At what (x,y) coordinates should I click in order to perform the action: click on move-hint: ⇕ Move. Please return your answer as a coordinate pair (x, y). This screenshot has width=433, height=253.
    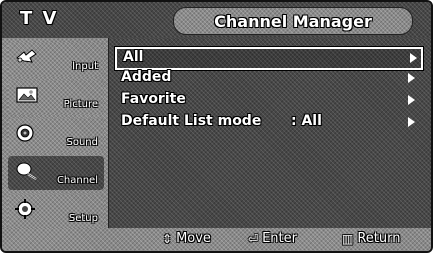
    Looking at the image, I should click on (186, 238).